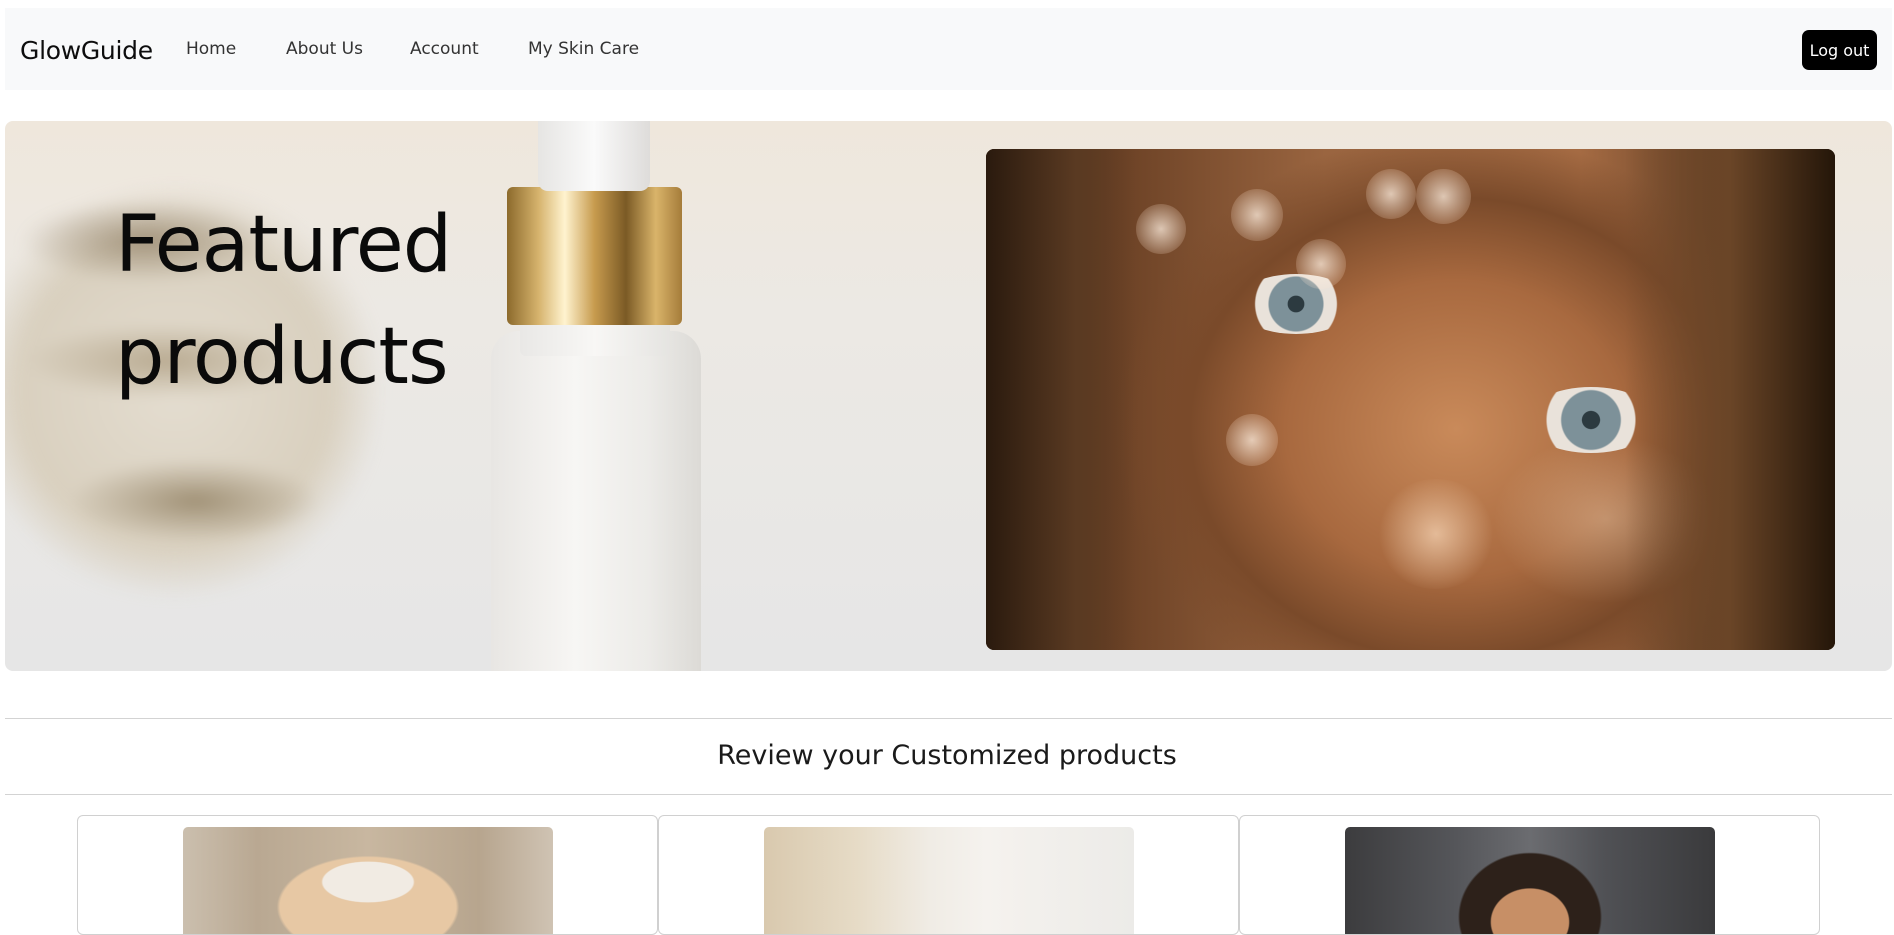 The width and height of the screenshot is (1894, 935). I want to click on hero-title-line2: products, so click(282, 357).